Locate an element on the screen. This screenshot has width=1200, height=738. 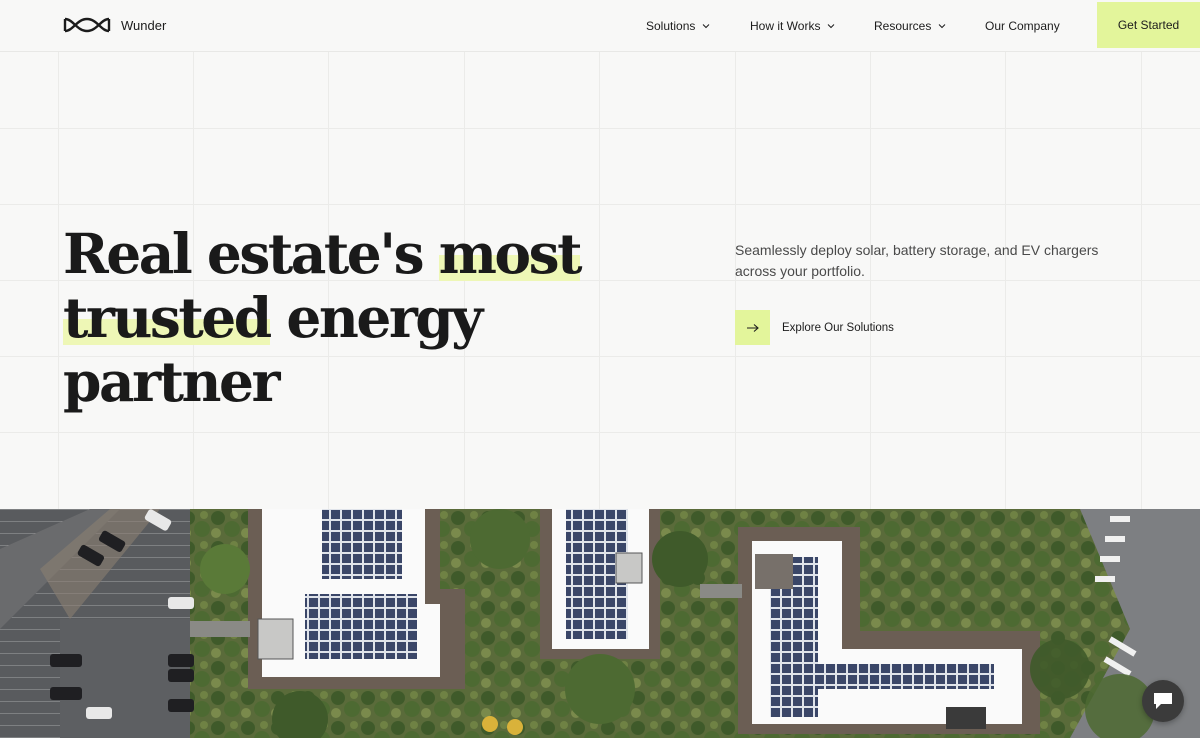
nav-item-how-it-works: How it Works is located at coordinates (793, 26).